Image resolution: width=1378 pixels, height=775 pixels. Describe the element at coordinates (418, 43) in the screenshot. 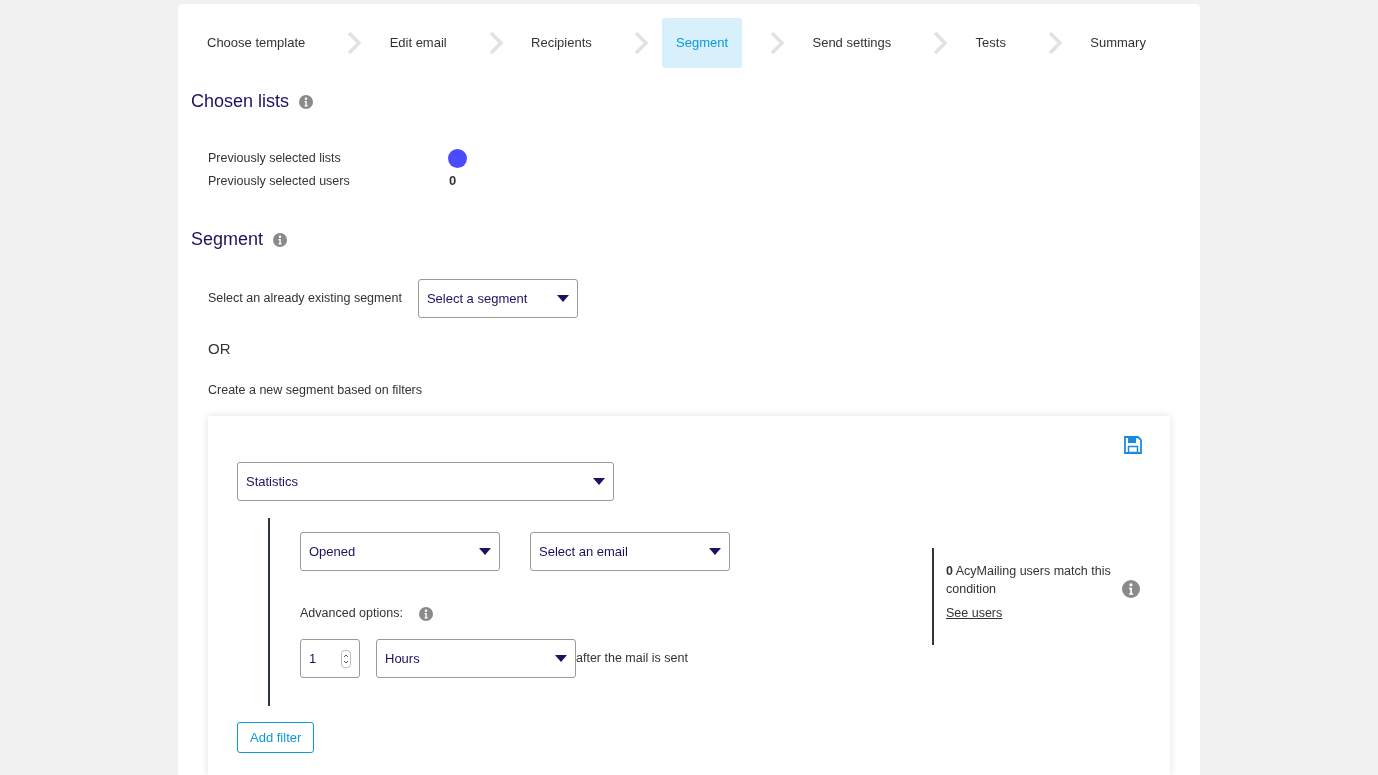

I see `step-tab: Edit email` at that location.